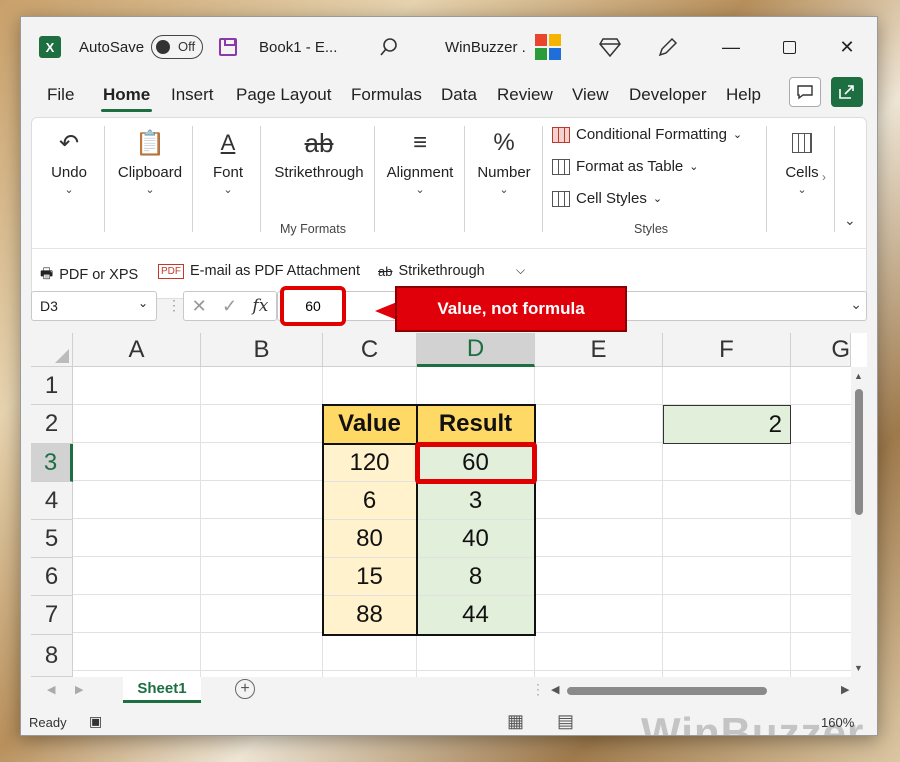 The height and width of the screenshot is (762, 900). Describe the element at coordinates (476, 539) in the screenshot. I see `table-cell-result: 40` at that location.